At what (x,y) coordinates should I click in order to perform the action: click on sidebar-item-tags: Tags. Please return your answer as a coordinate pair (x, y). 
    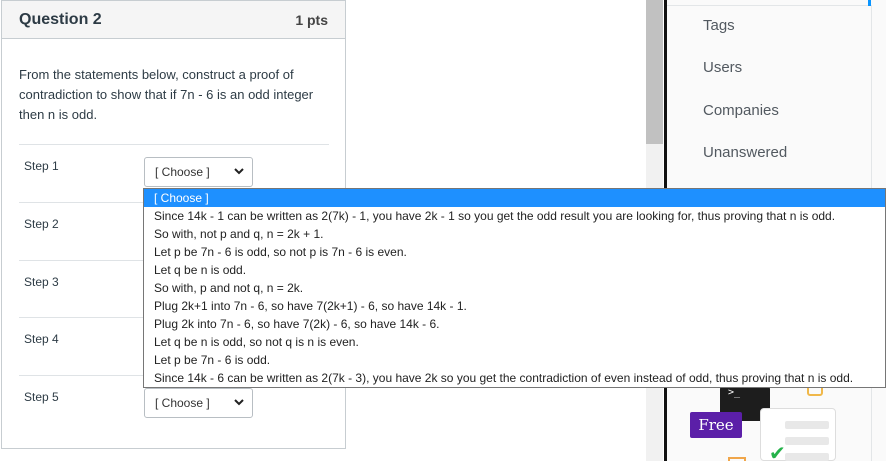
    Looking at the image, I should click on (719, 25).